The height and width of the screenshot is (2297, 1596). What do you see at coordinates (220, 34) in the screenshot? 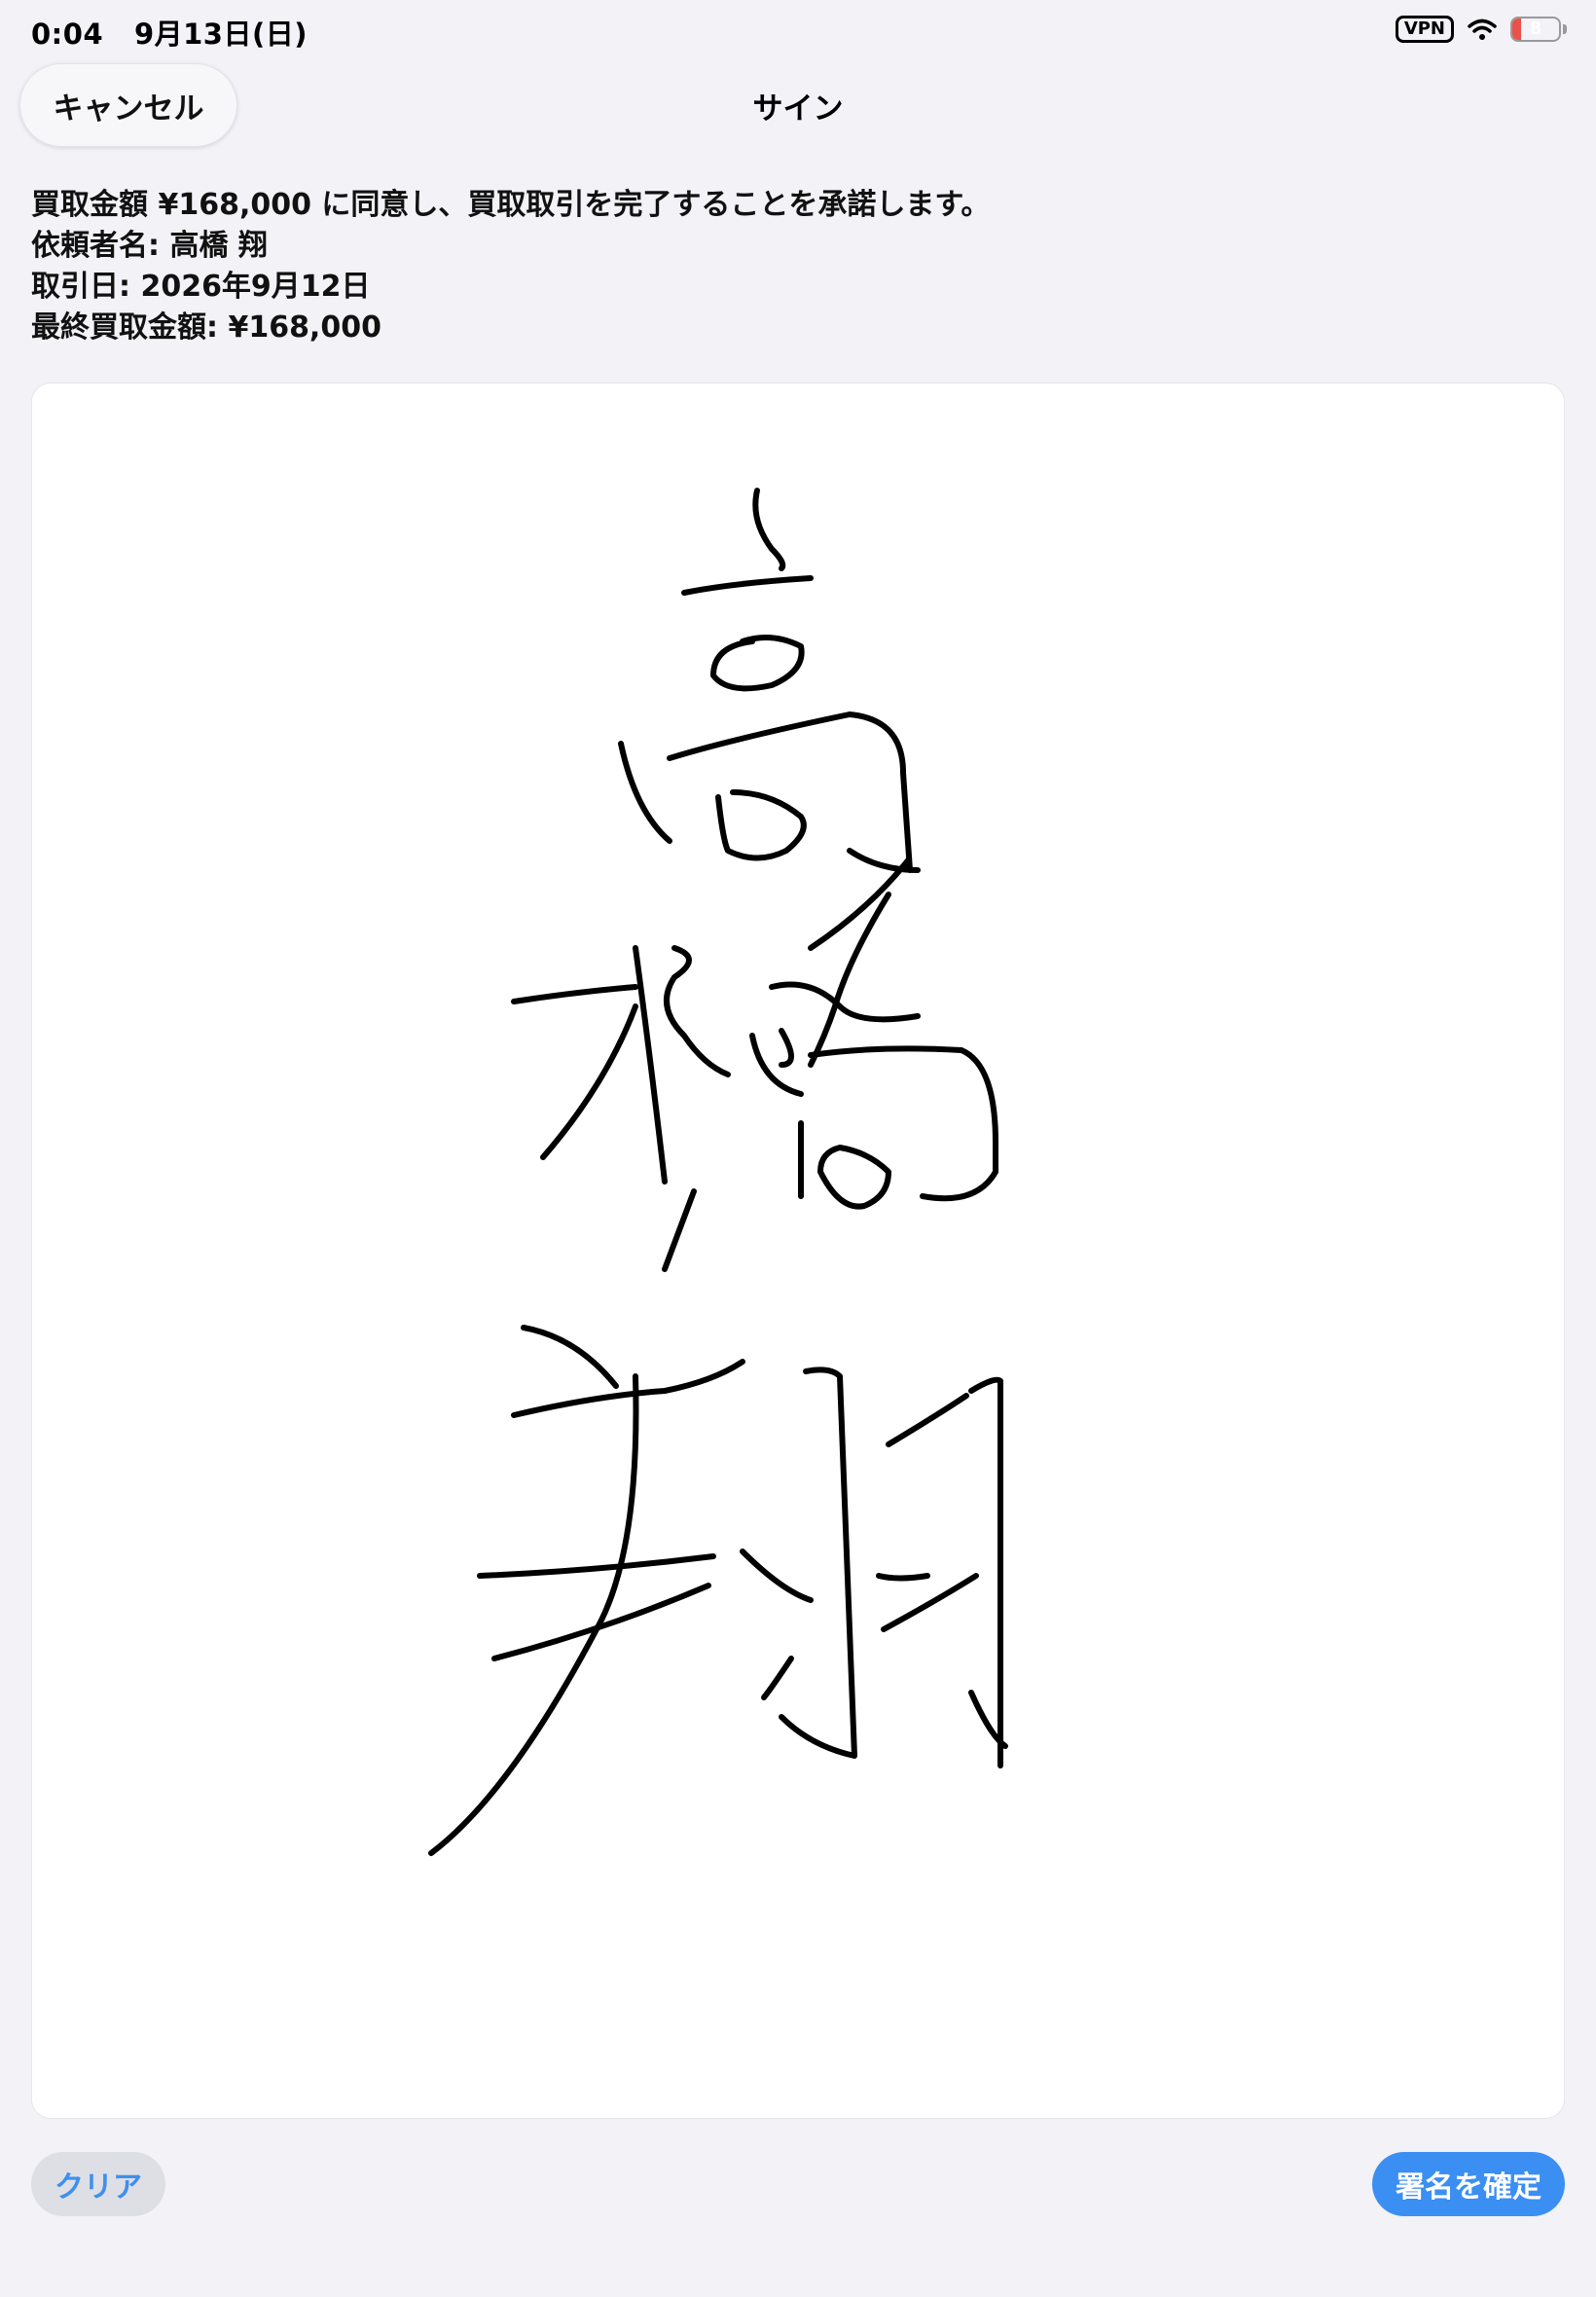
I see `status-date: 9月13日(日)` at bounding box center [220, 34].